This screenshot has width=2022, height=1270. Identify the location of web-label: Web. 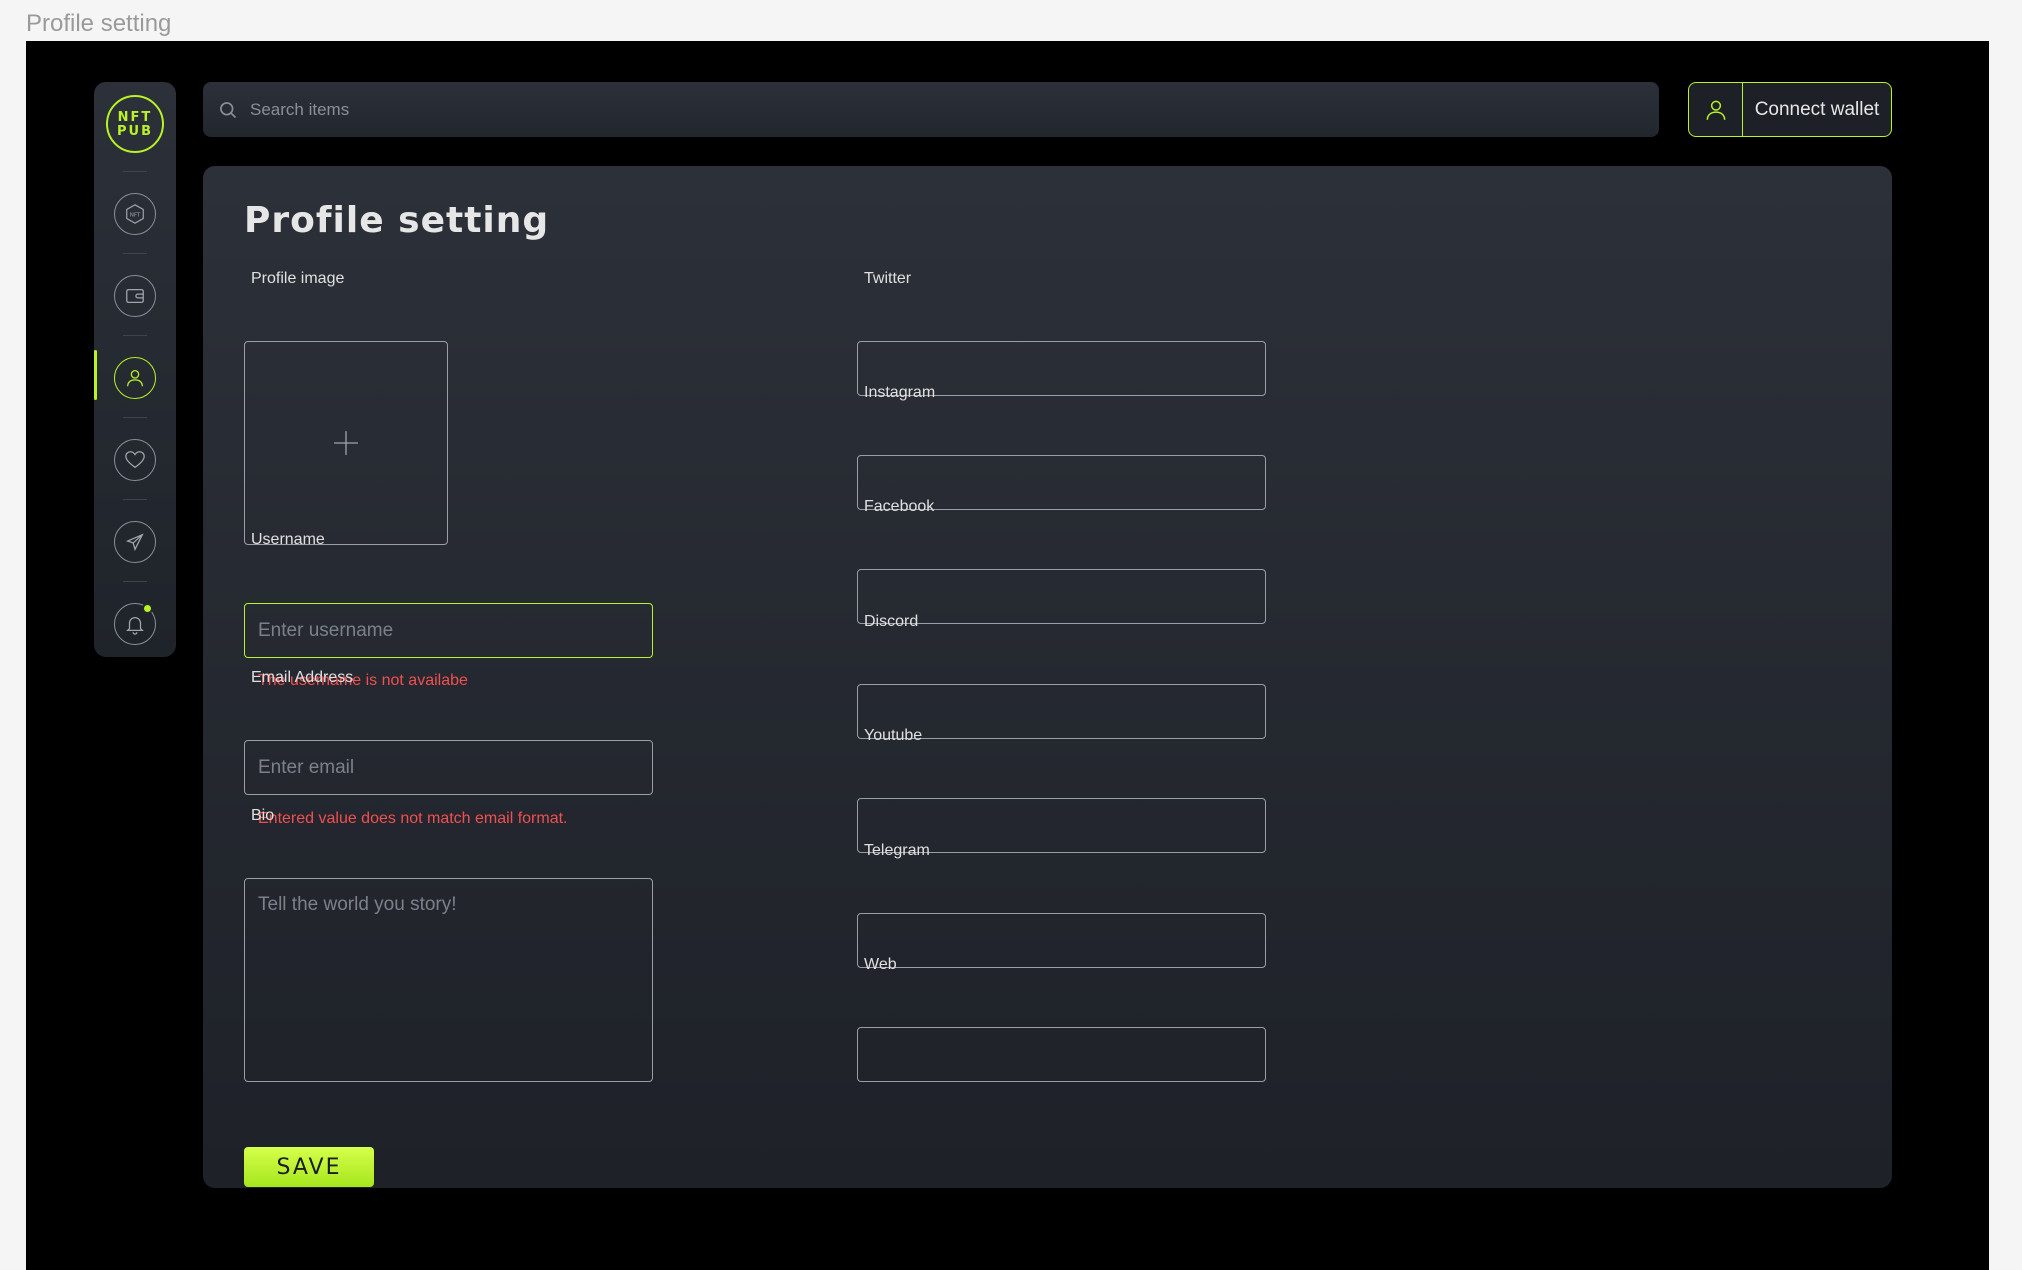
(880, 964).